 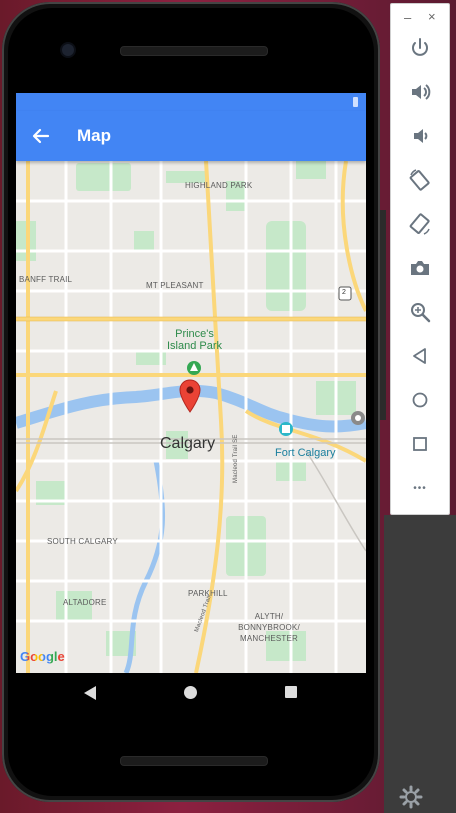 What do you see at coordinates (236, 458) in the screenshot?
I see `label-macleod-trail-se: Macleod Trail SE` at bounding box center [236, 458].